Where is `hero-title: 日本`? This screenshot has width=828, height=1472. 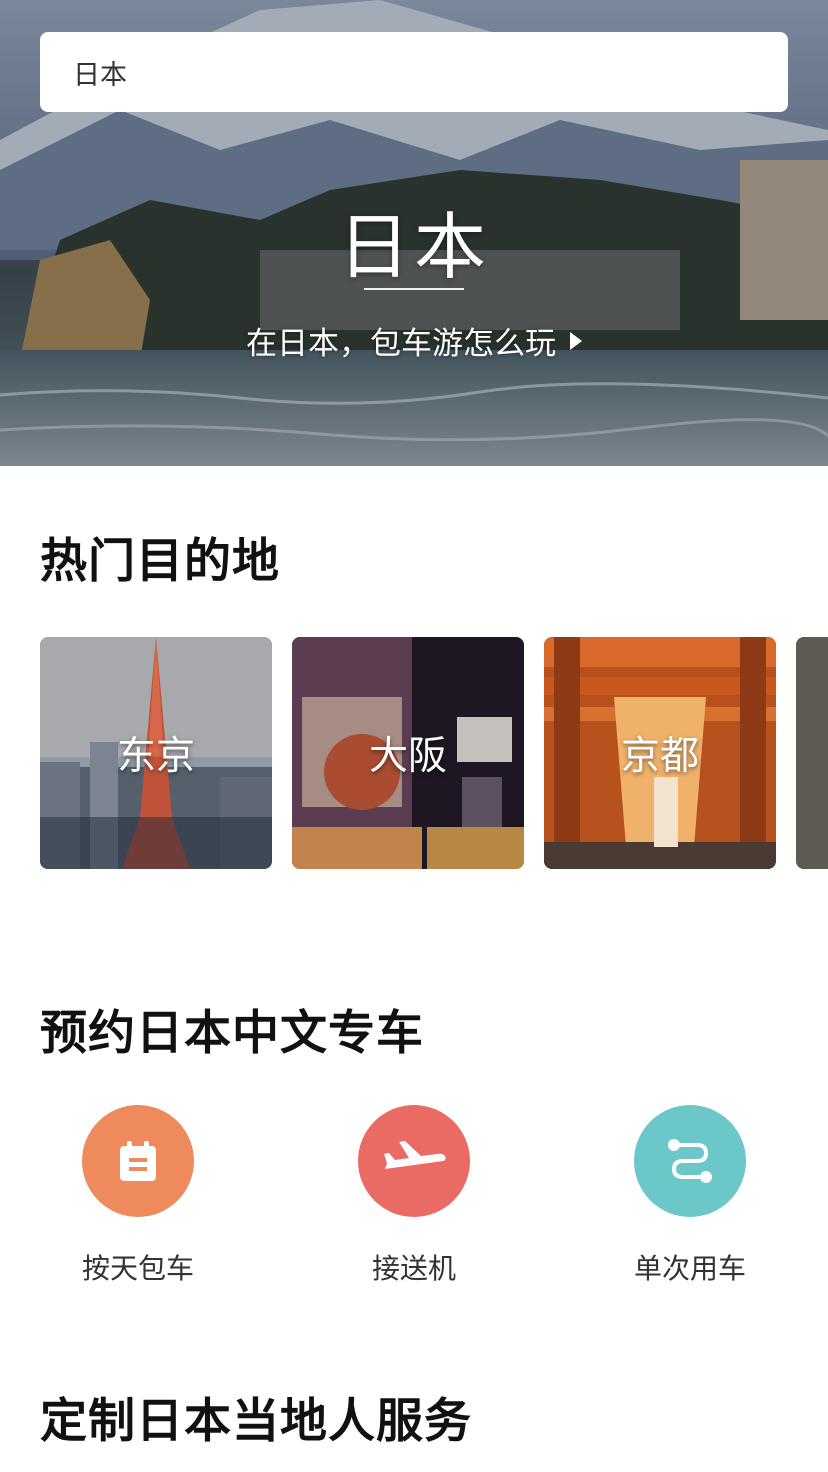 hero-title: 日本 is located at coordinates (413, 247).